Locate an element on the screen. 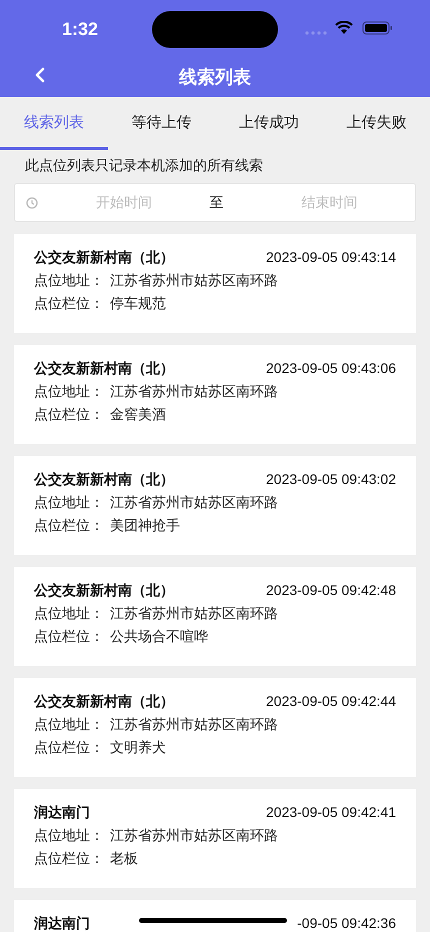 The height and width of the screenshot is (932, 430). tab: 上传成功 is located at coordinates (268, 123).